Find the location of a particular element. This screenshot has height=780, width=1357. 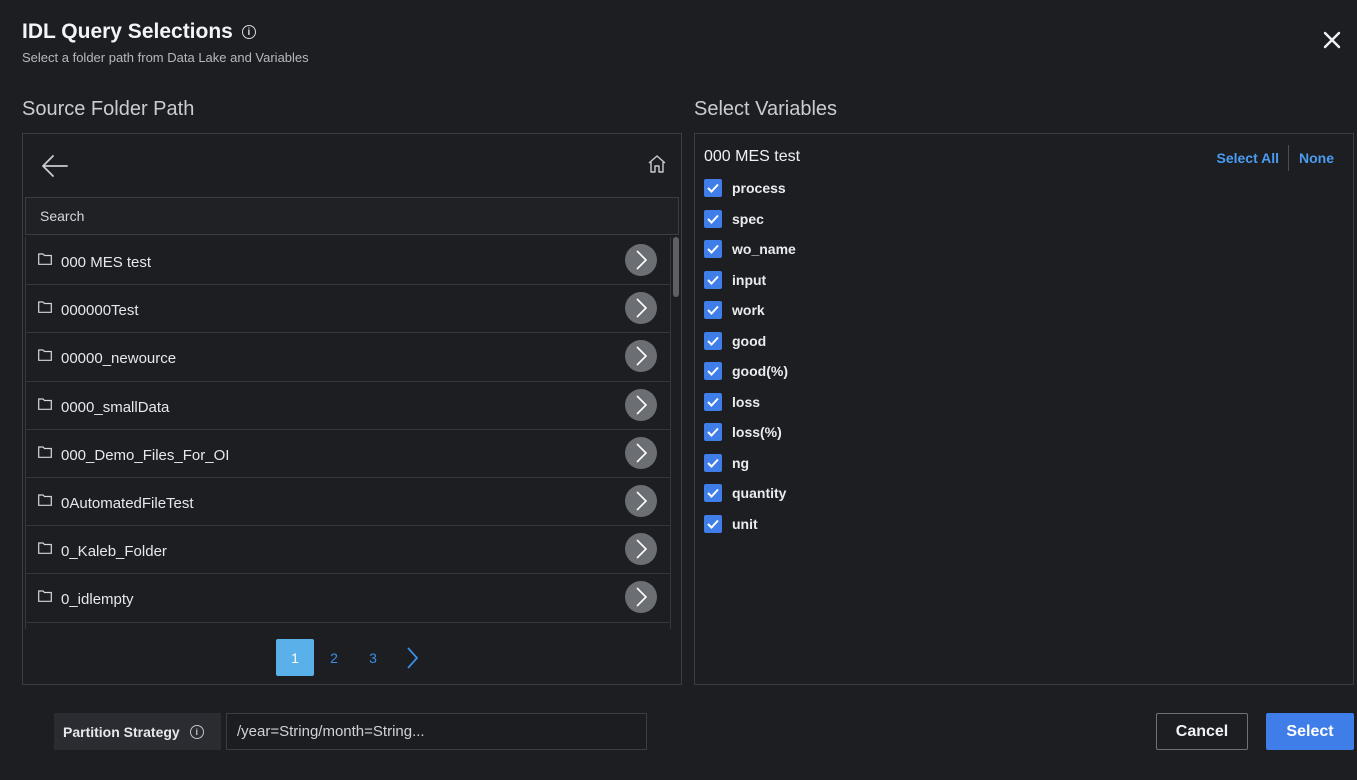

cancel-button: Cancel is located at coordinates (1202, 731).